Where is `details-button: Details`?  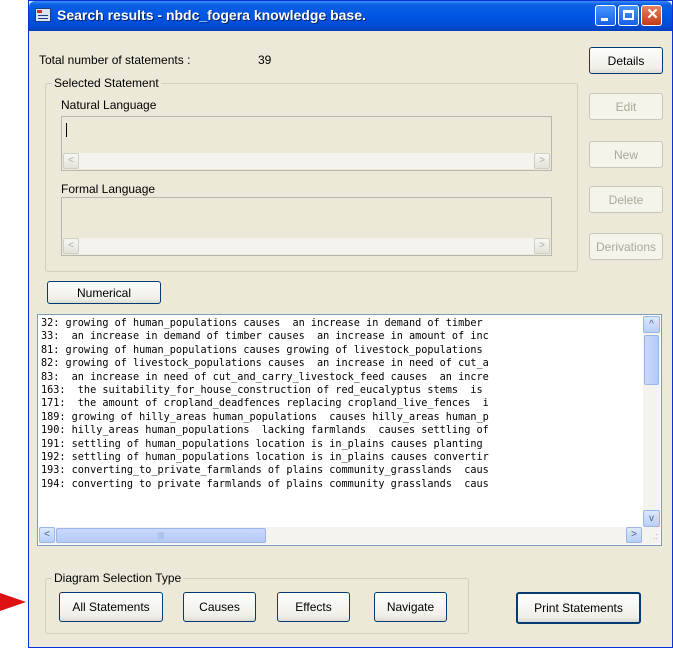 details-button: Details is located at coordinates (626, 60).